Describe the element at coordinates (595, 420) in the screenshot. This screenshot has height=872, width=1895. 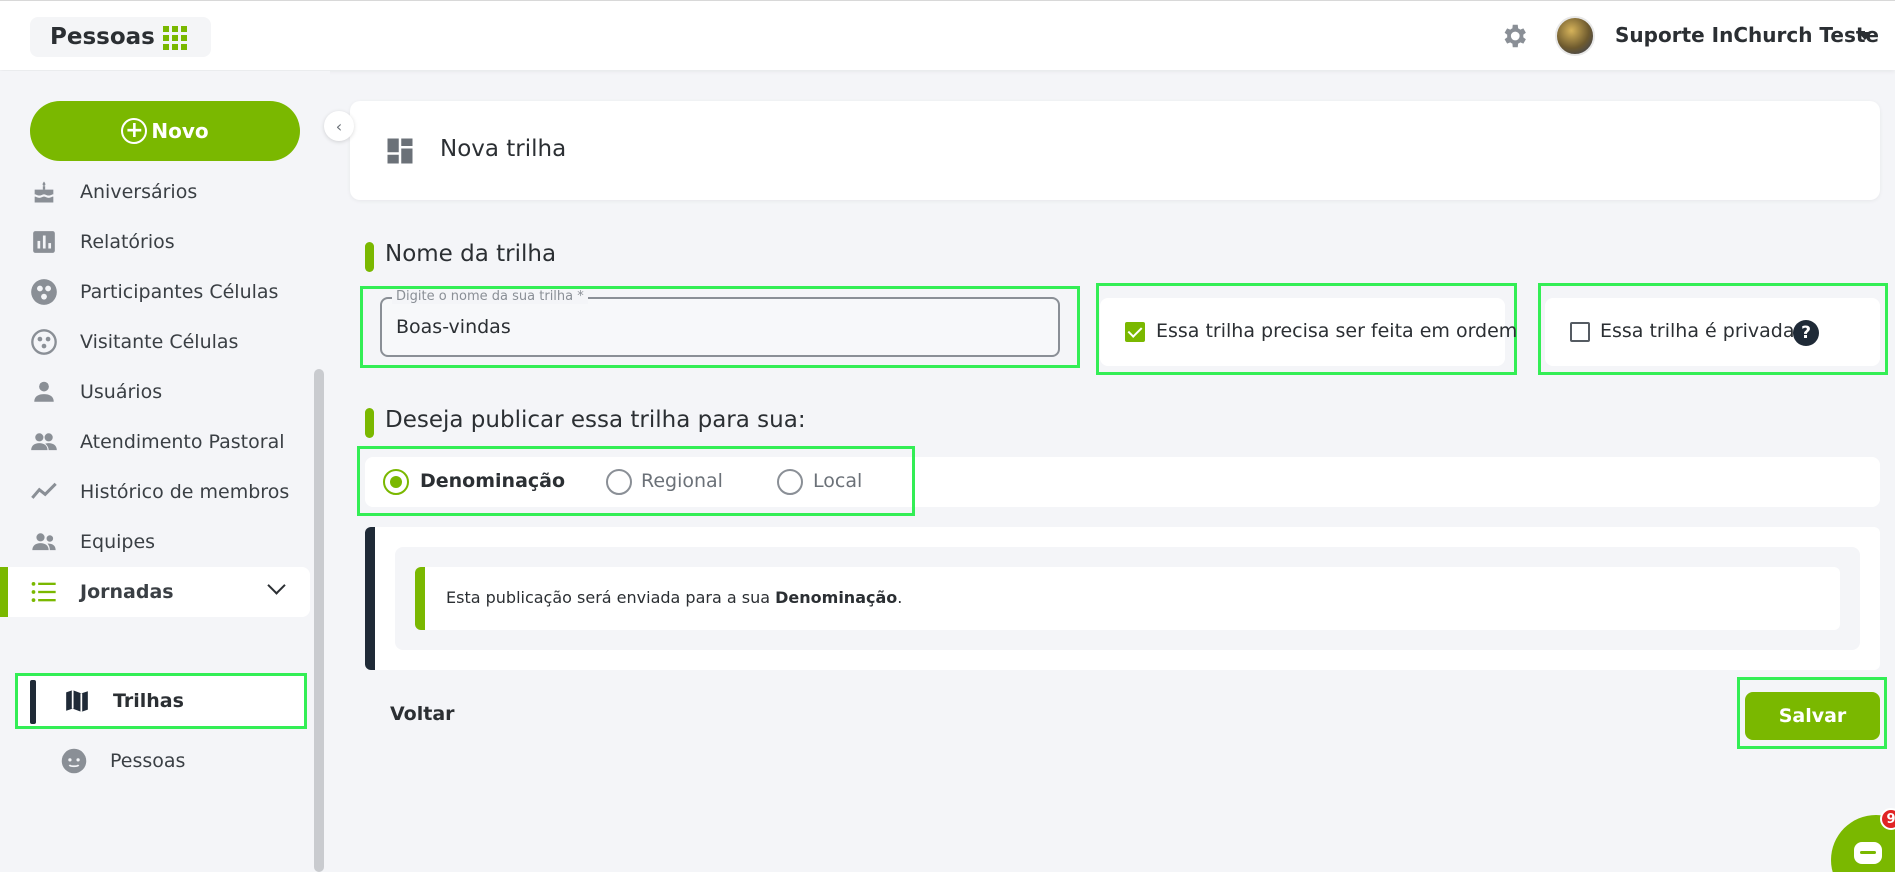
I see `publish-section-title: Deseja publicar essa trilha para sua:` at that location.